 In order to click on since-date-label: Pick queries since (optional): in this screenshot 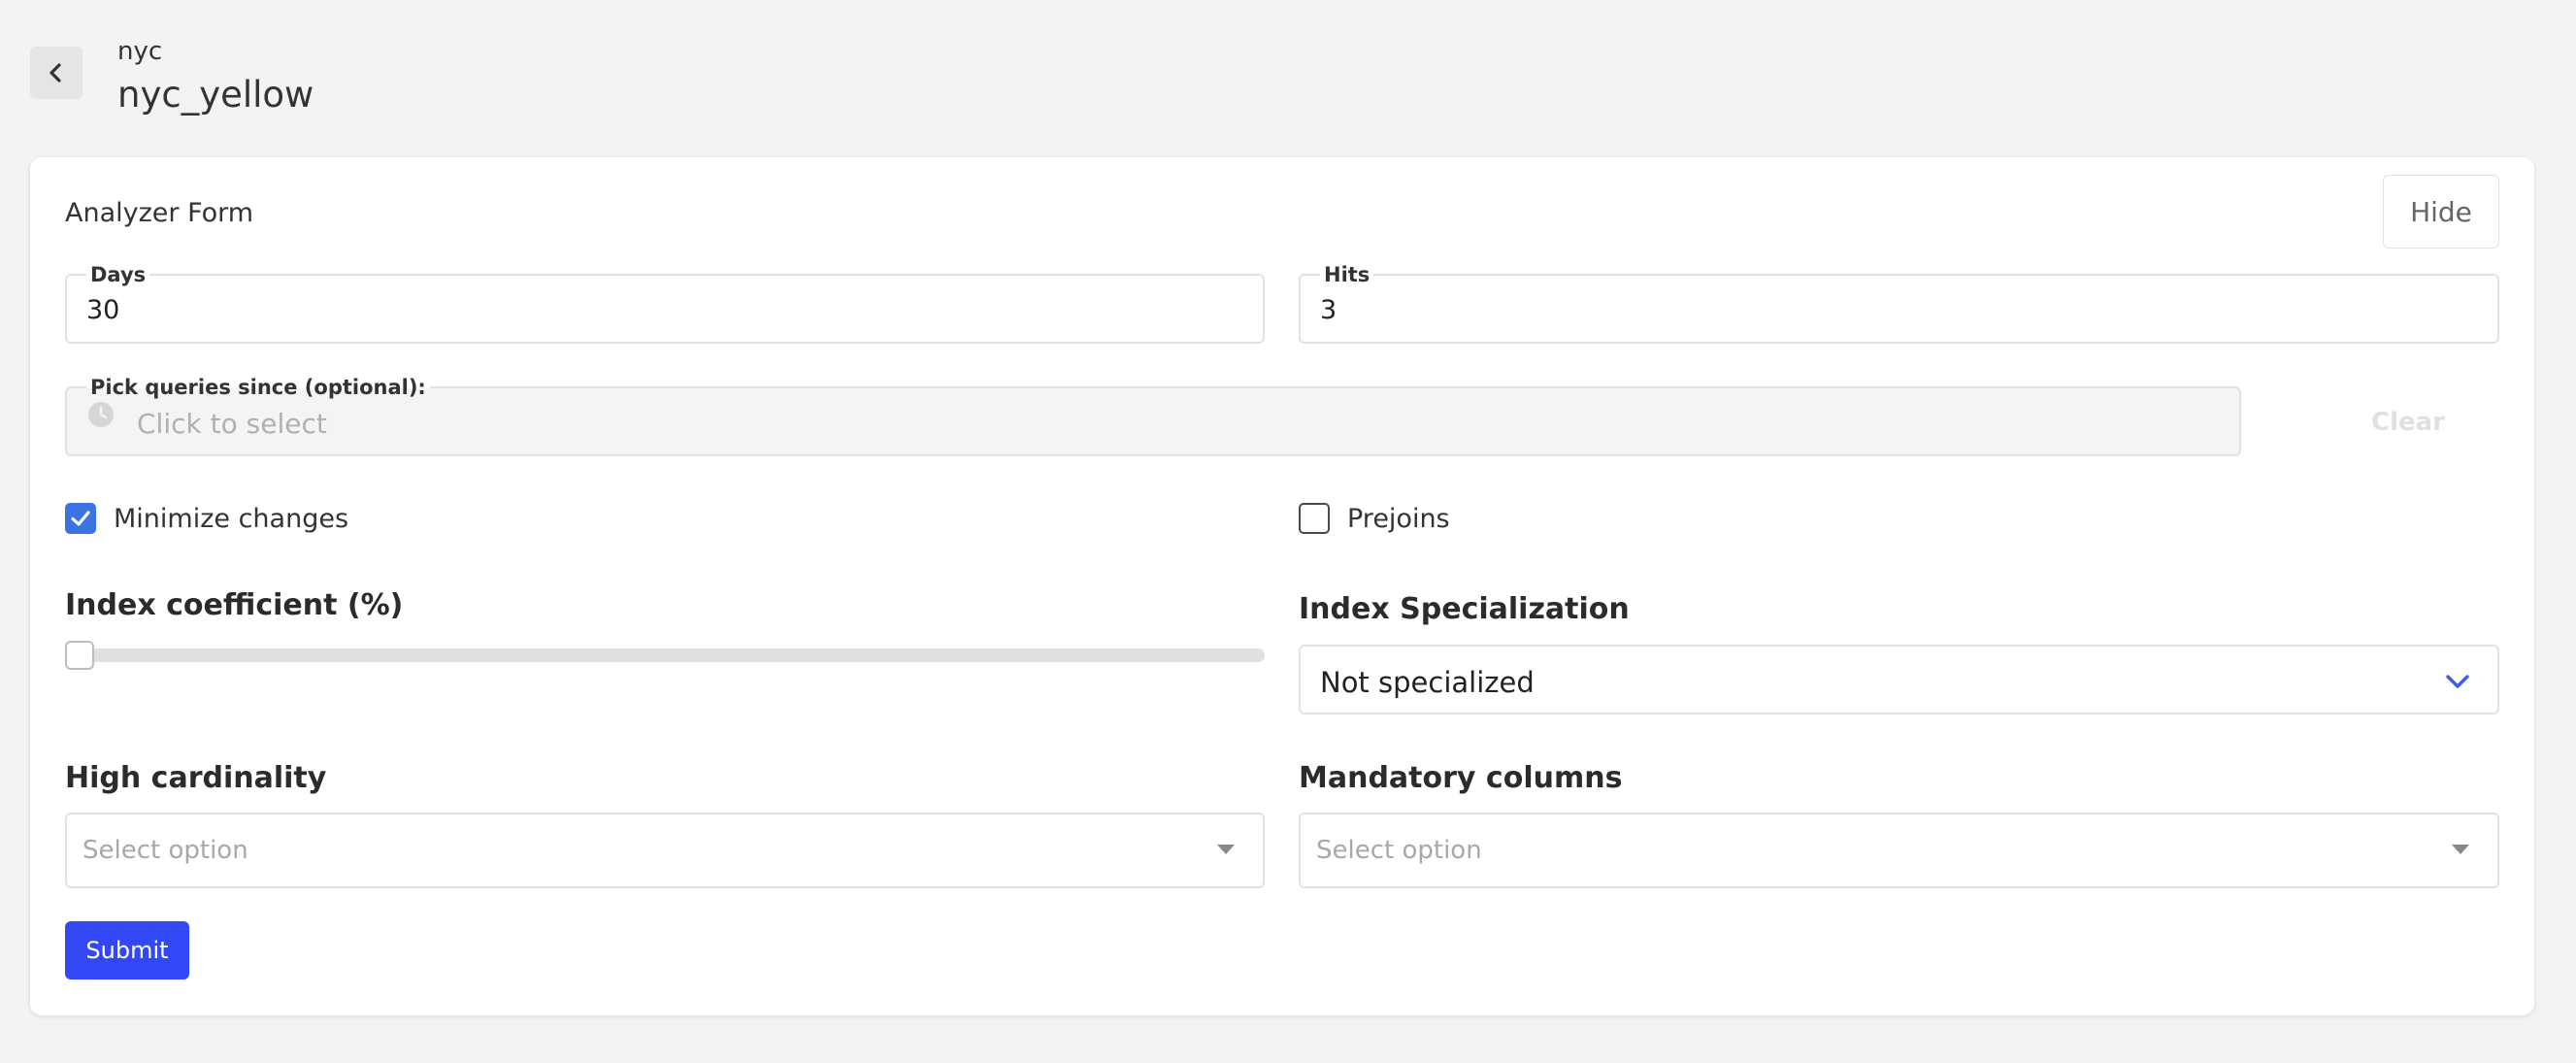, I will do `click(258, 387)`.